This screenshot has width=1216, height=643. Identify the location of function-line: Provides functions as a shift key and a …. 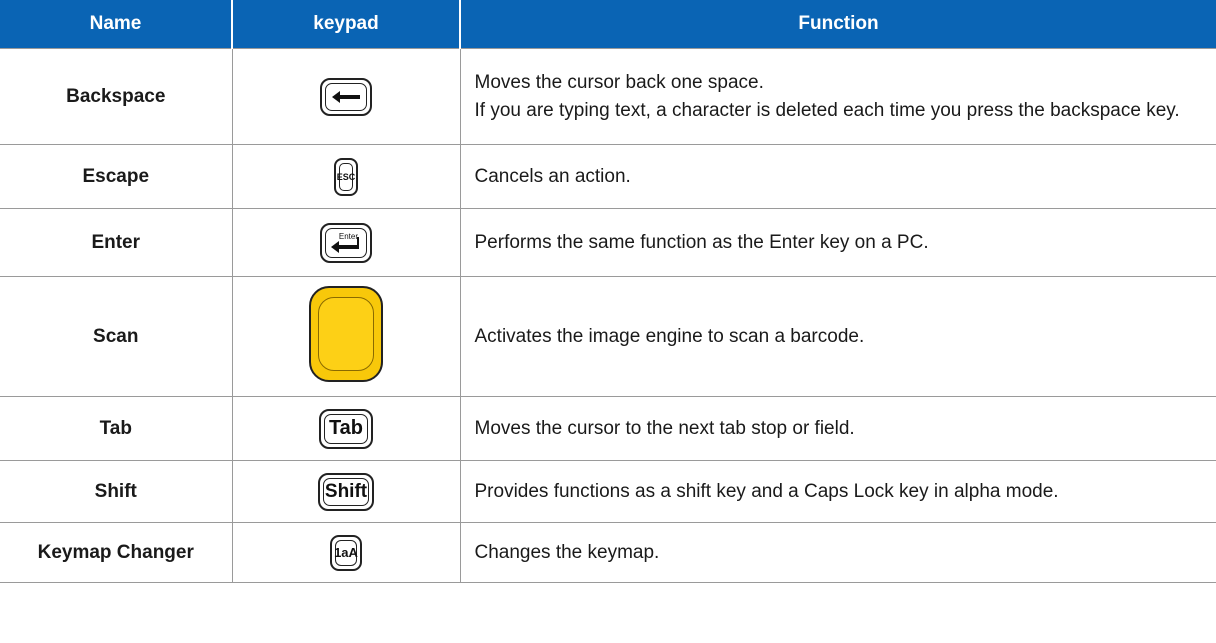
(766, 491).